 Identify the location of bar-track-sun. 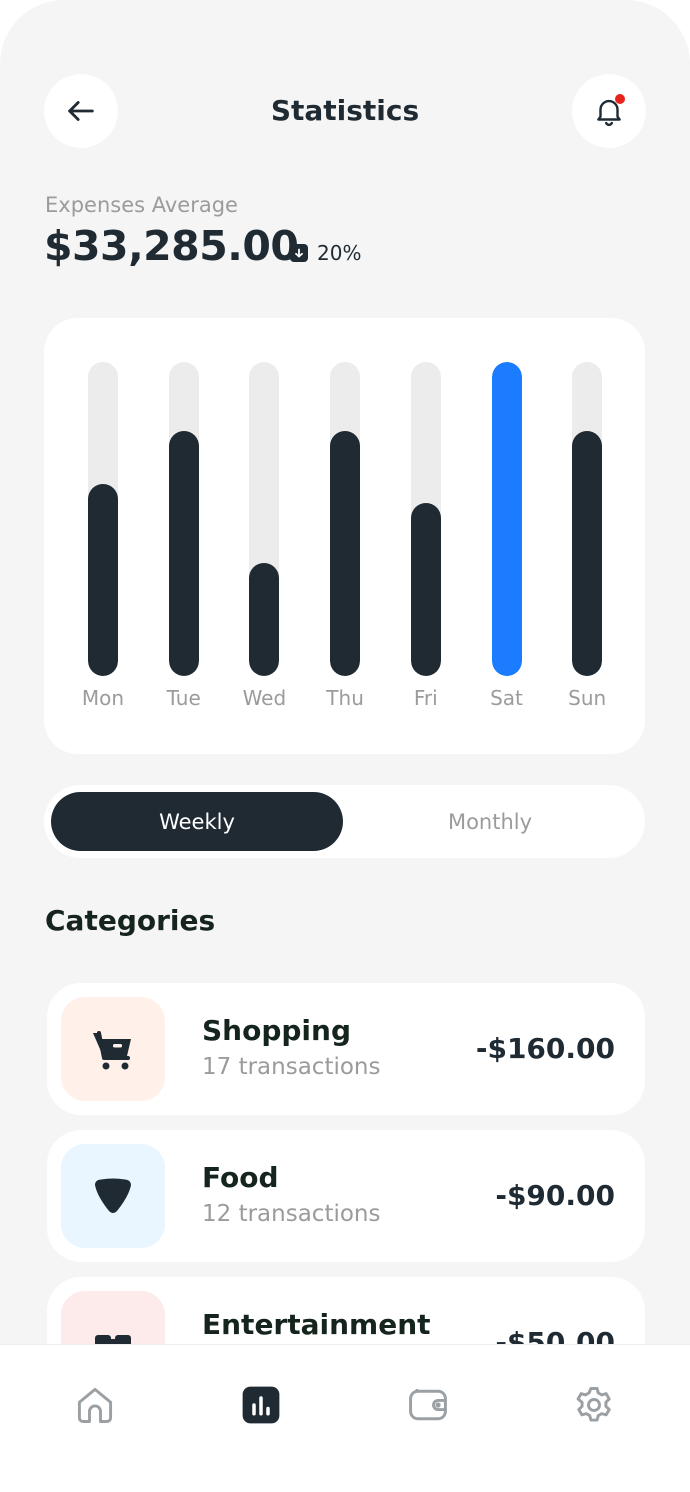
(587, 519).